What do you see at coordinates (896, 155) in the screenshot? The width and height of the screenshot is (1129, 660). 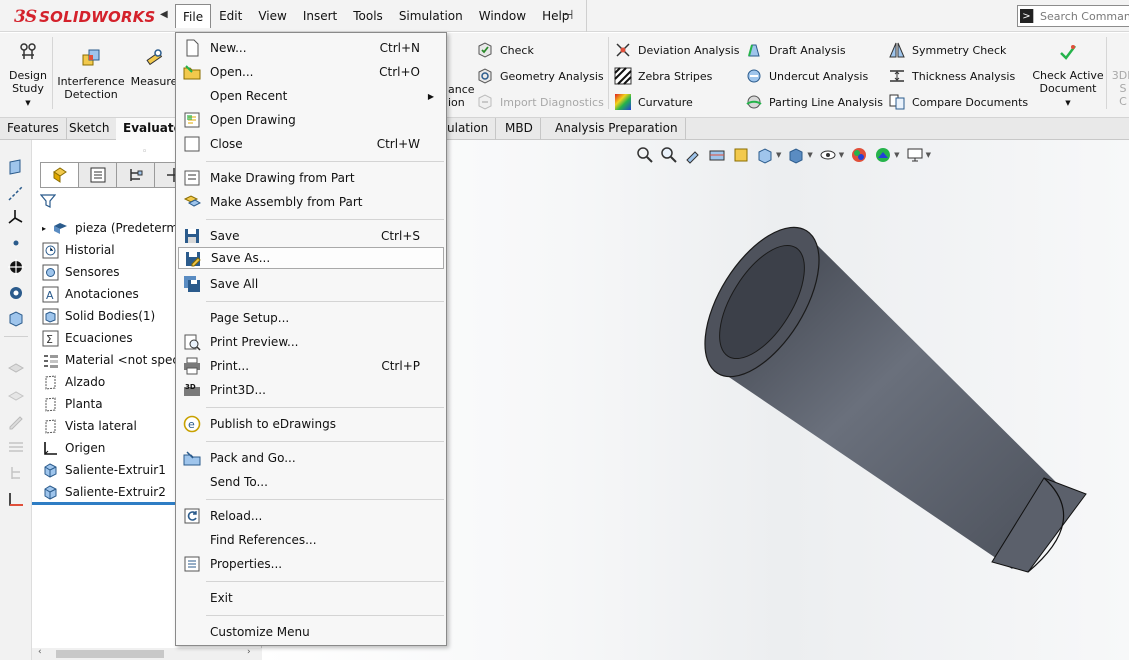 I see `apply-scene-dropdown-icon: ▼` at bounding box center [896, 155].